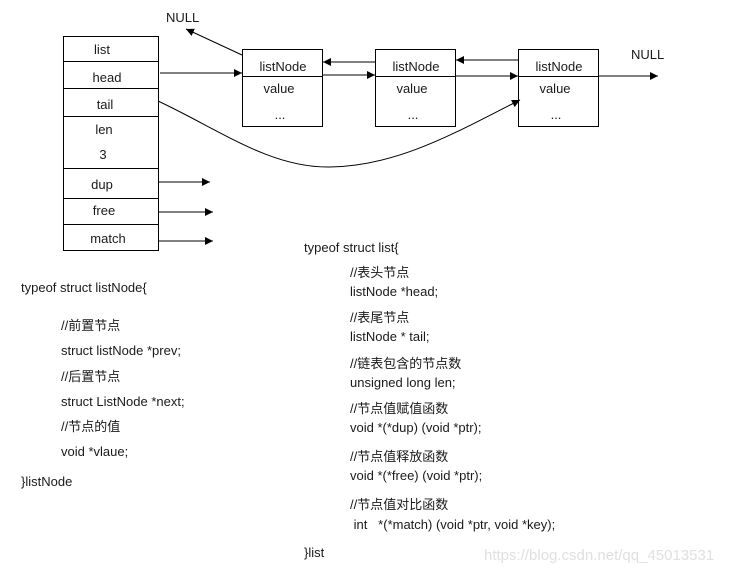  I want to click on code-line: void *vlaue;, so click(95, 451).